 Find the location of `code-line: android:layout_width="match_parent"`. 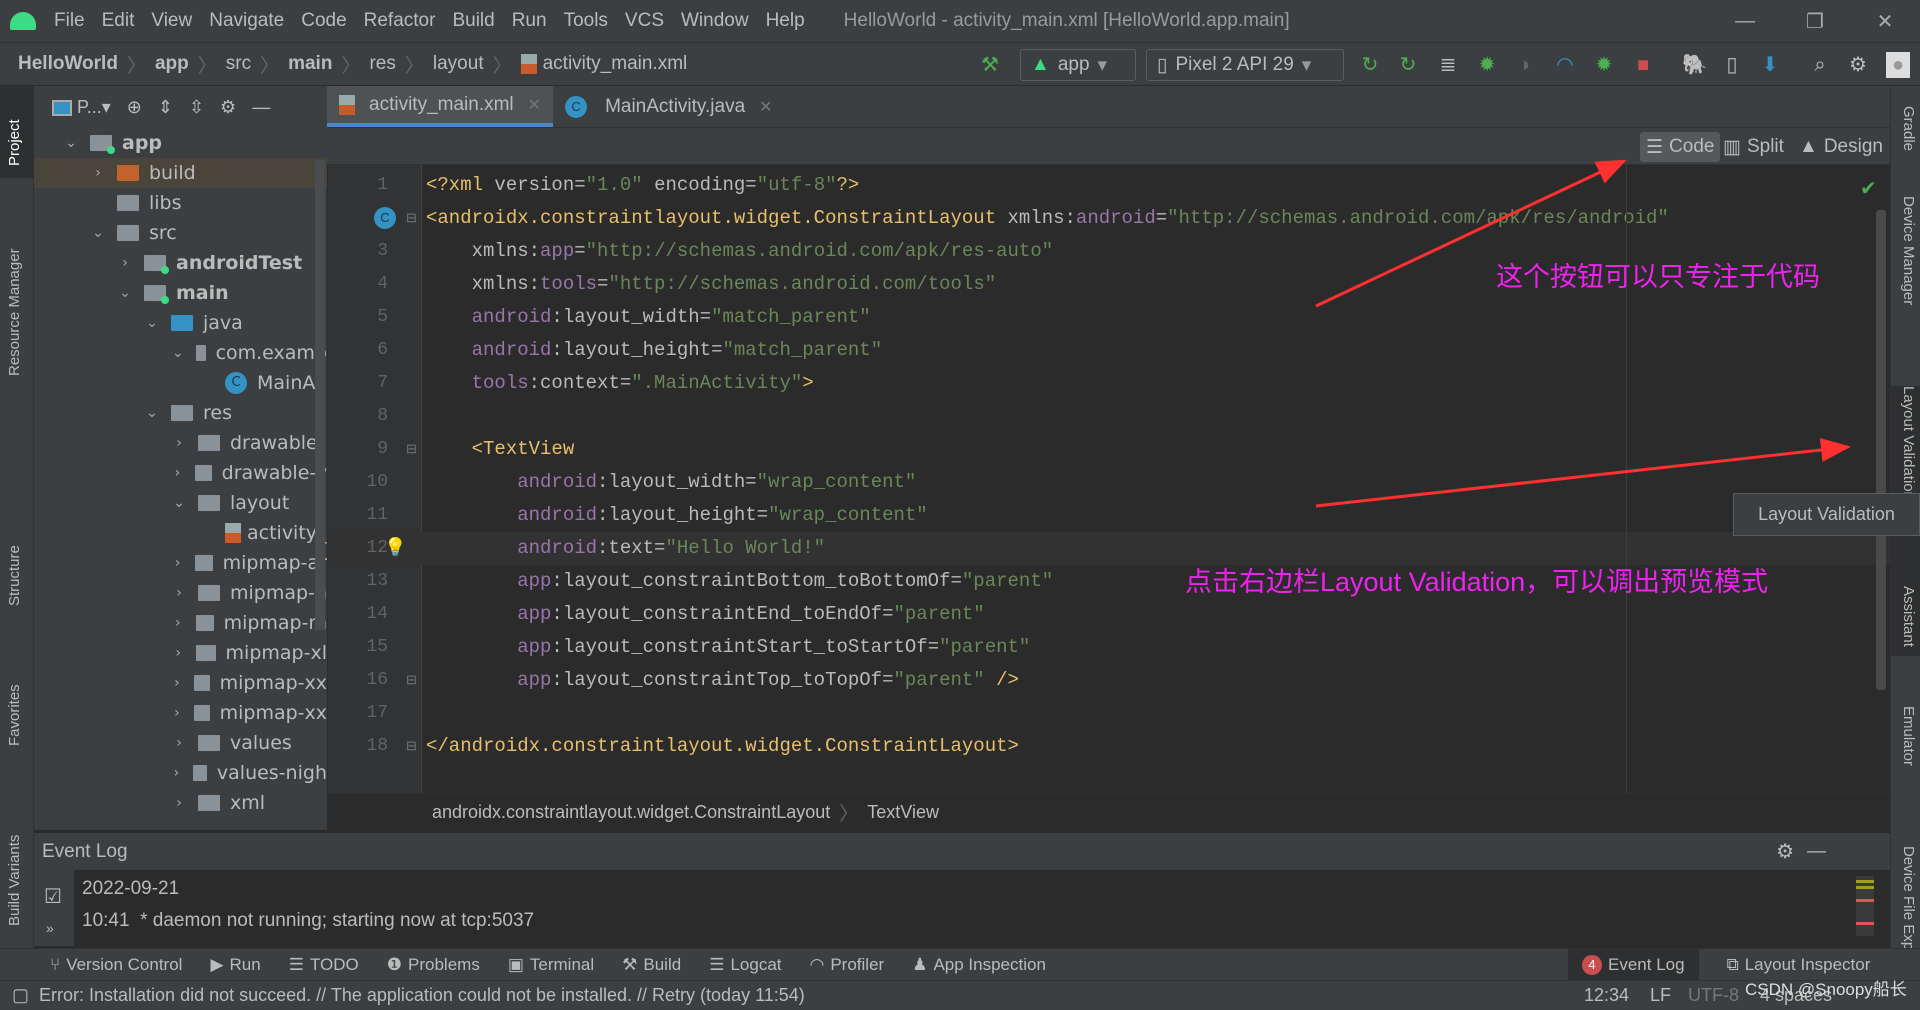

code-line: android:layout_width="match_parent" is located at coordinates (648, 317).